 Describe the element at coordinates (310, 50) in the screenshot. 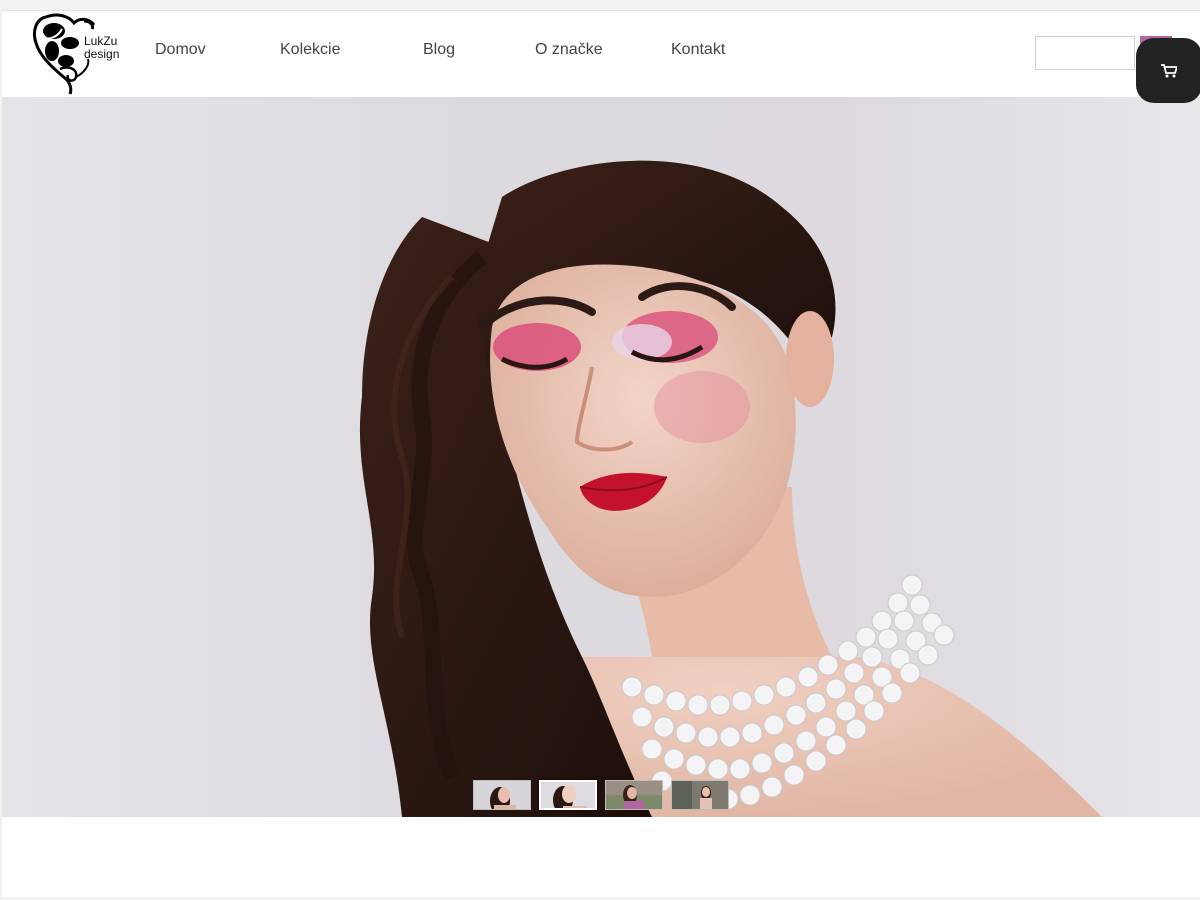

I see `nav-item-kolekcie: Kolekcie` at that location.